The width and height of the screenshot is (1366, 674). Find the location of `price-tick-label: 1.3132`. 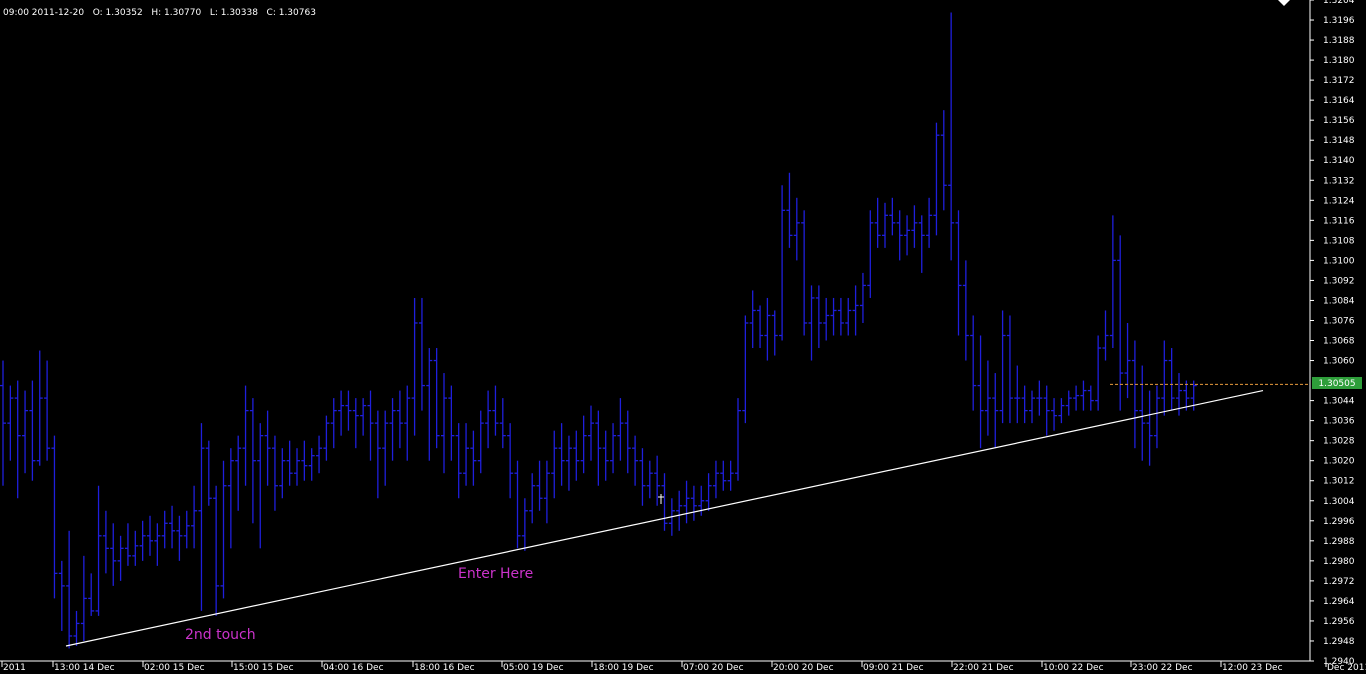

price-tick-label: 1.3132 is located at coordinates (1339, 181).